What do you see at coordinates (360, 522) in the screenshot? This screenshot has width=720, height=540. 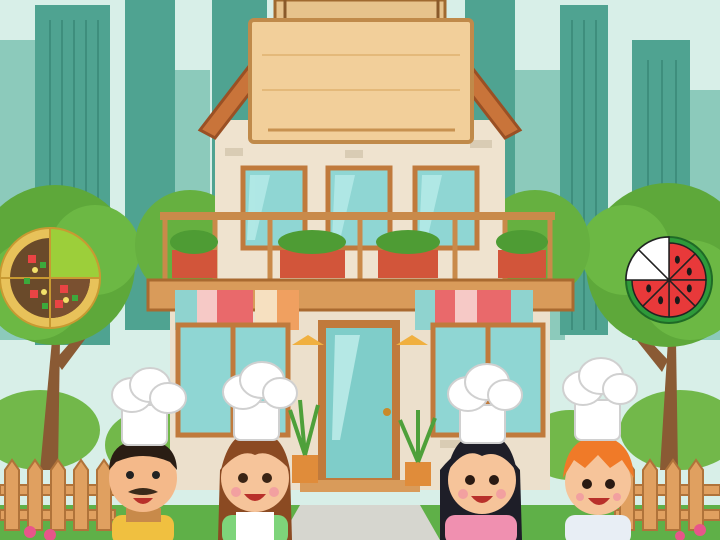 I see `stone-path` at bounding box center [360, 522].